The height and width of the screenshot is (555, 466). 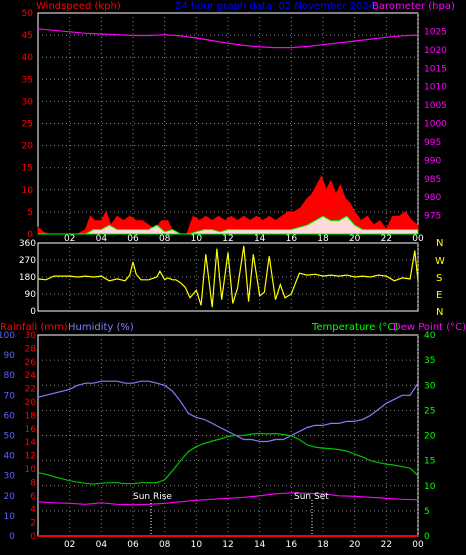 I want to click on rainfall-tick-label: 26, so click(x=31, y=363).